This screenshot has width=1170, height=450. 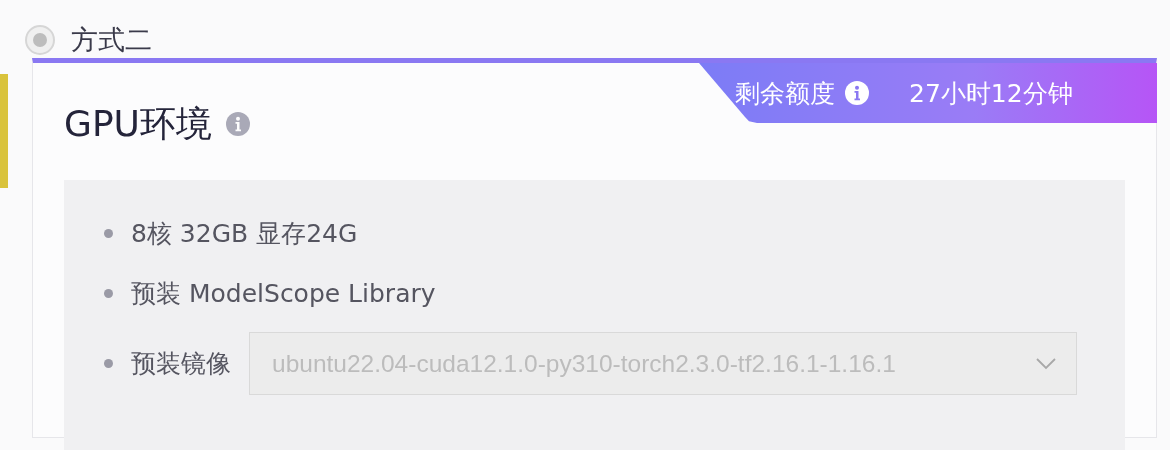 What do you see at coordinates (244, 233) in the screenshot?
I see `spec-text: 8核 32GB 显存24G` at bounding box center [244, 233].